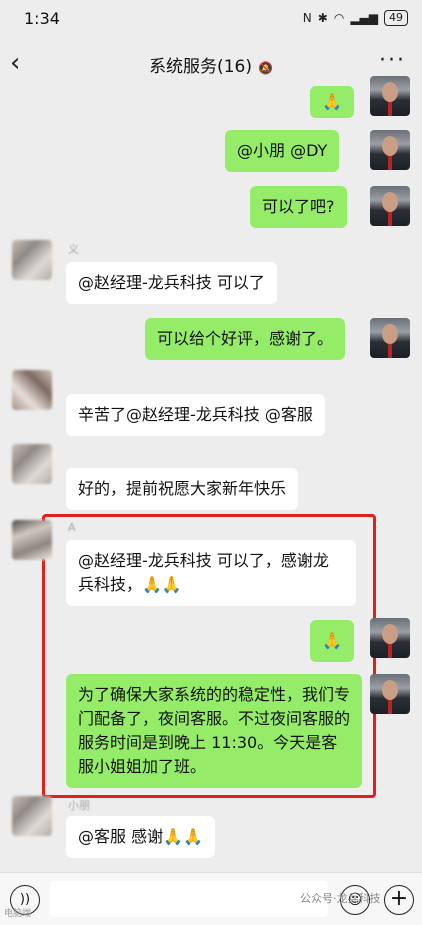 Image resolution: width=422 pixels, height=925 pixels. Describe the element at coordinates (211, 19) in the screenshot. I see `status-bar: 1:34 N ✱ ◠ ▂▄▆ 49` at that location.